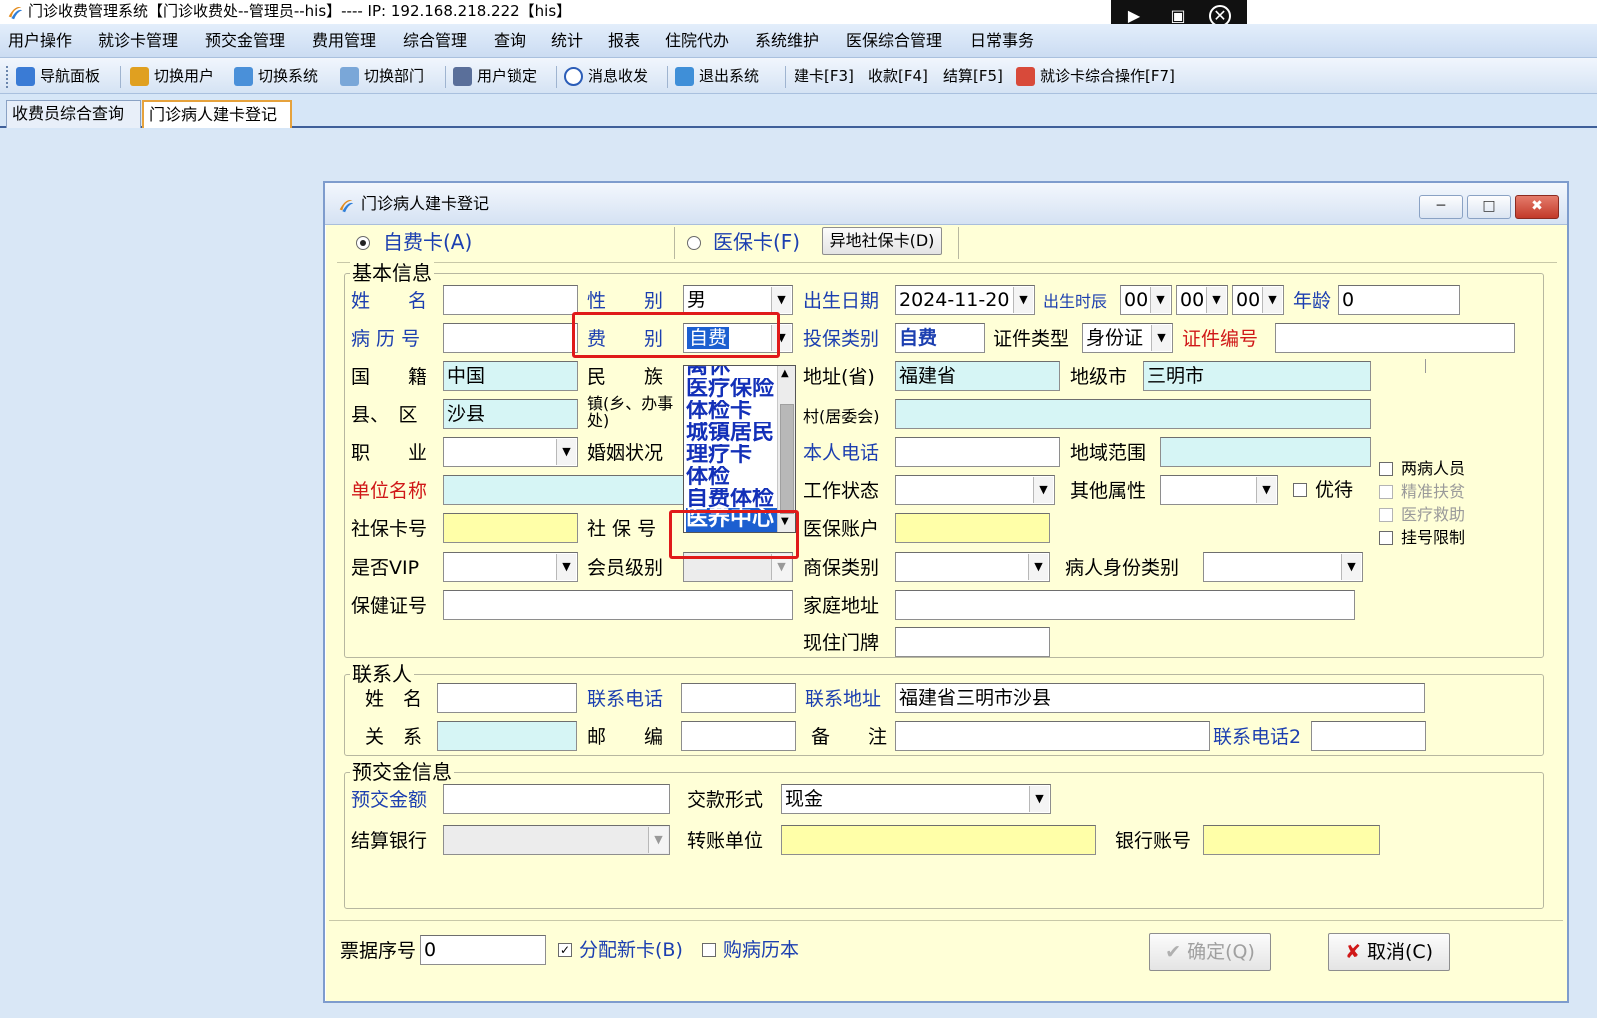 Image resolution: width=1597 pixels, height=1018 pixels. Describe the element at coordinates (916, 799) in the screenshot. I see `payment-method-select: 现金 ▼` at that location.